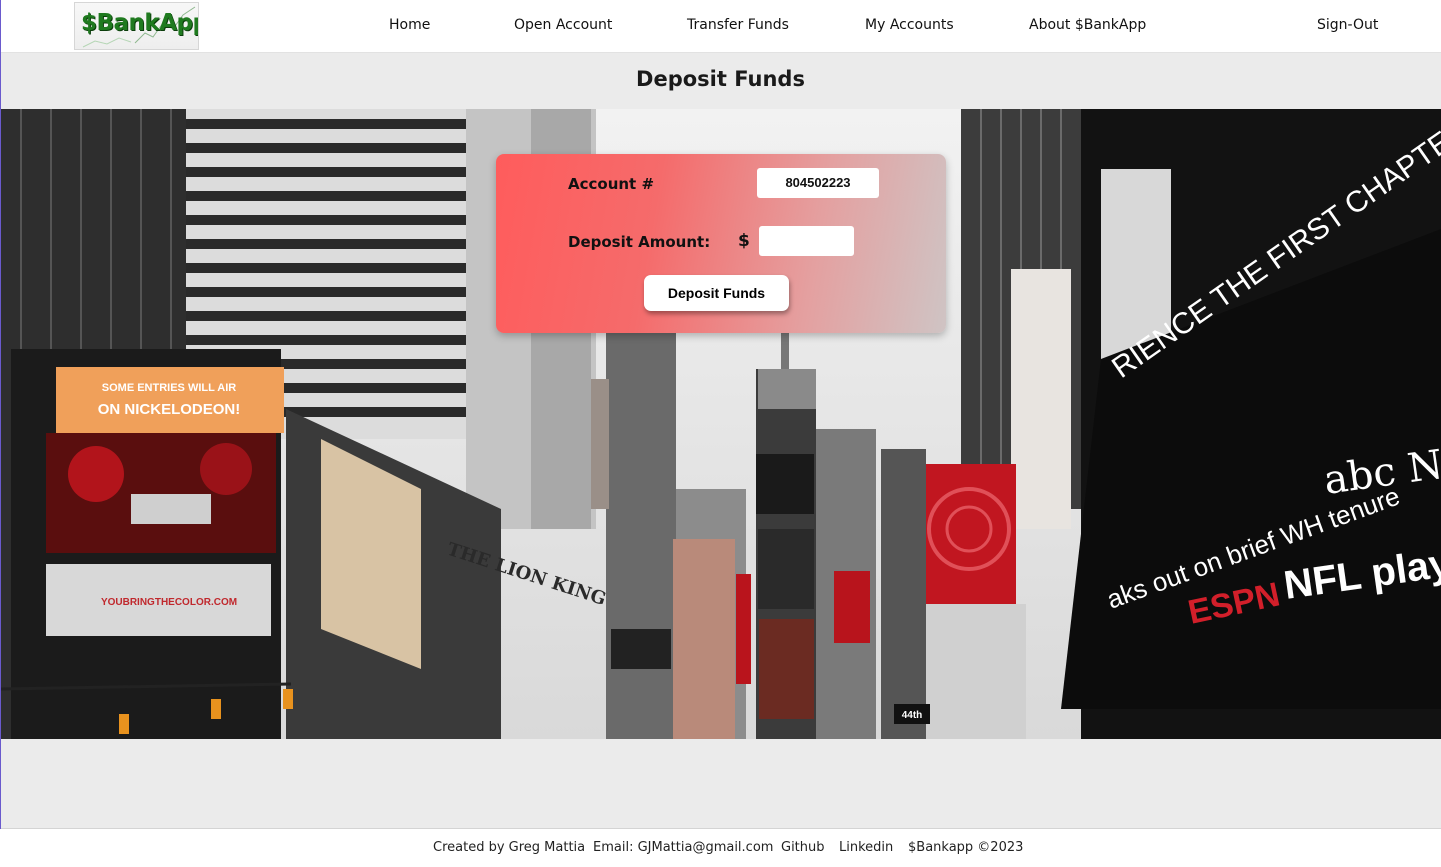  I want to click on nav-about-link: About $BankApp, so click(1087, 25).